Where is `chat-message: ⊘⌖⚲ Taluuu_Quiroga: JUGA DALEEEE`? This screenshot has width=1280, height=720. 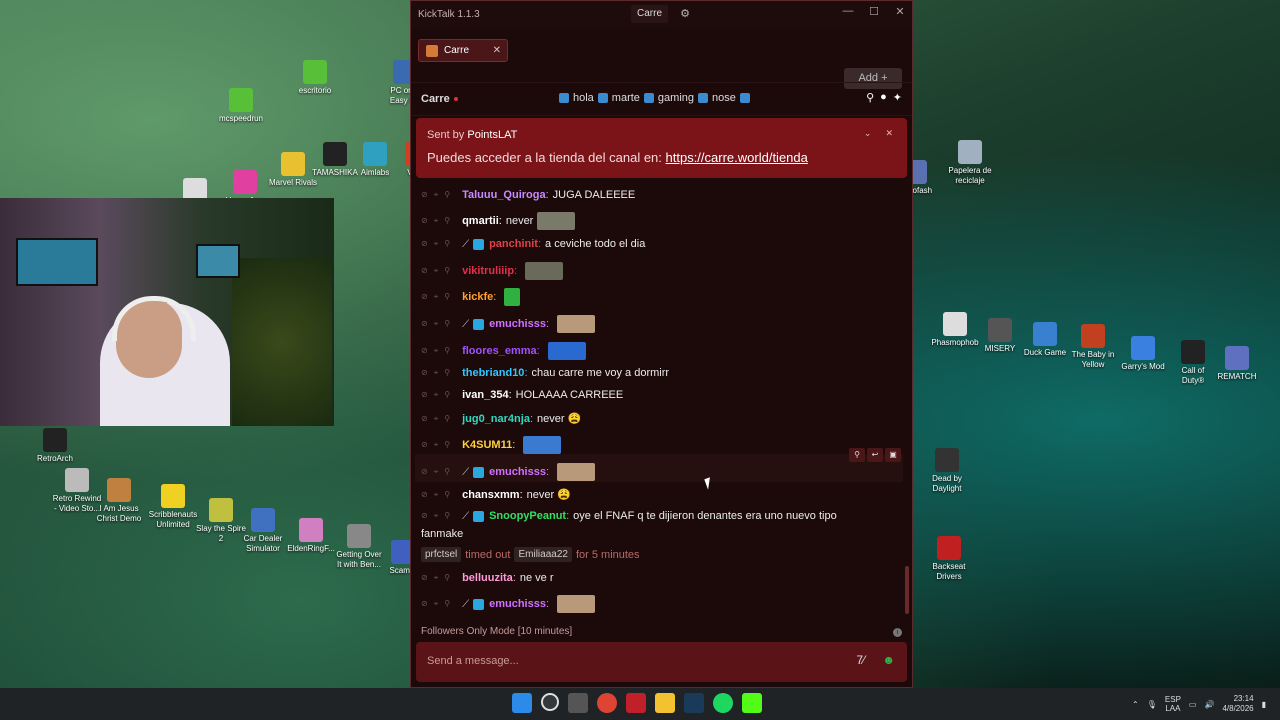
chat-message: ⊘⌖⚲ Taluuu_Quiroga: JUGA DALEEEE is located at coordinates (528, 195).